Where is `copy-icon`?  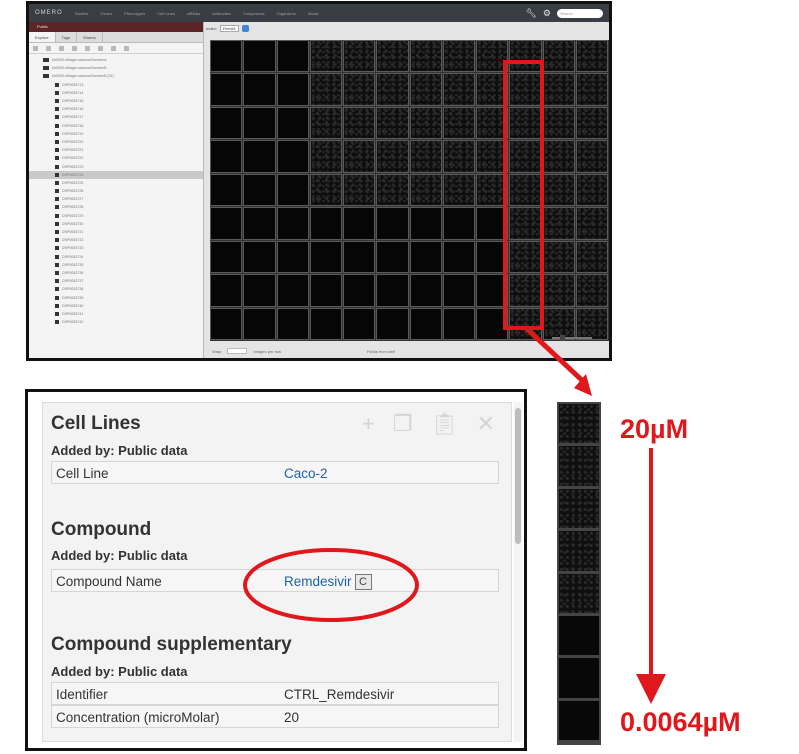 copy-icon is located at coordinates (87, 48).